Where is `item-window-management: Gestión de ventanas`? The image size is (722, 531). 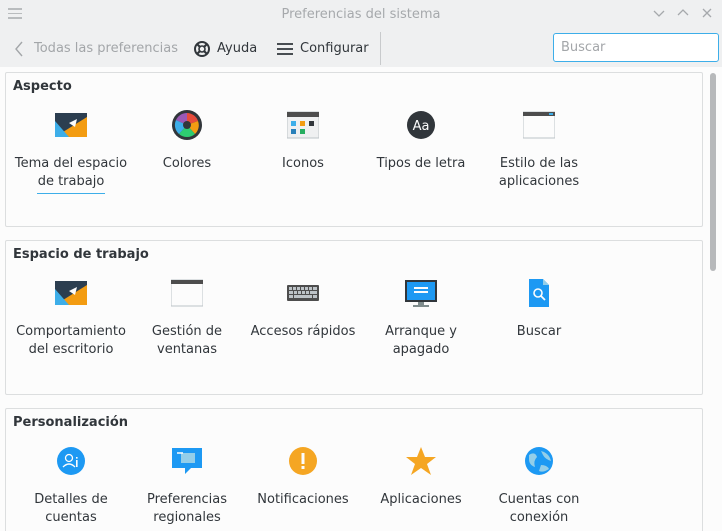 item-window-management: Gestión de ventanas is located at coordinates (187, 315).